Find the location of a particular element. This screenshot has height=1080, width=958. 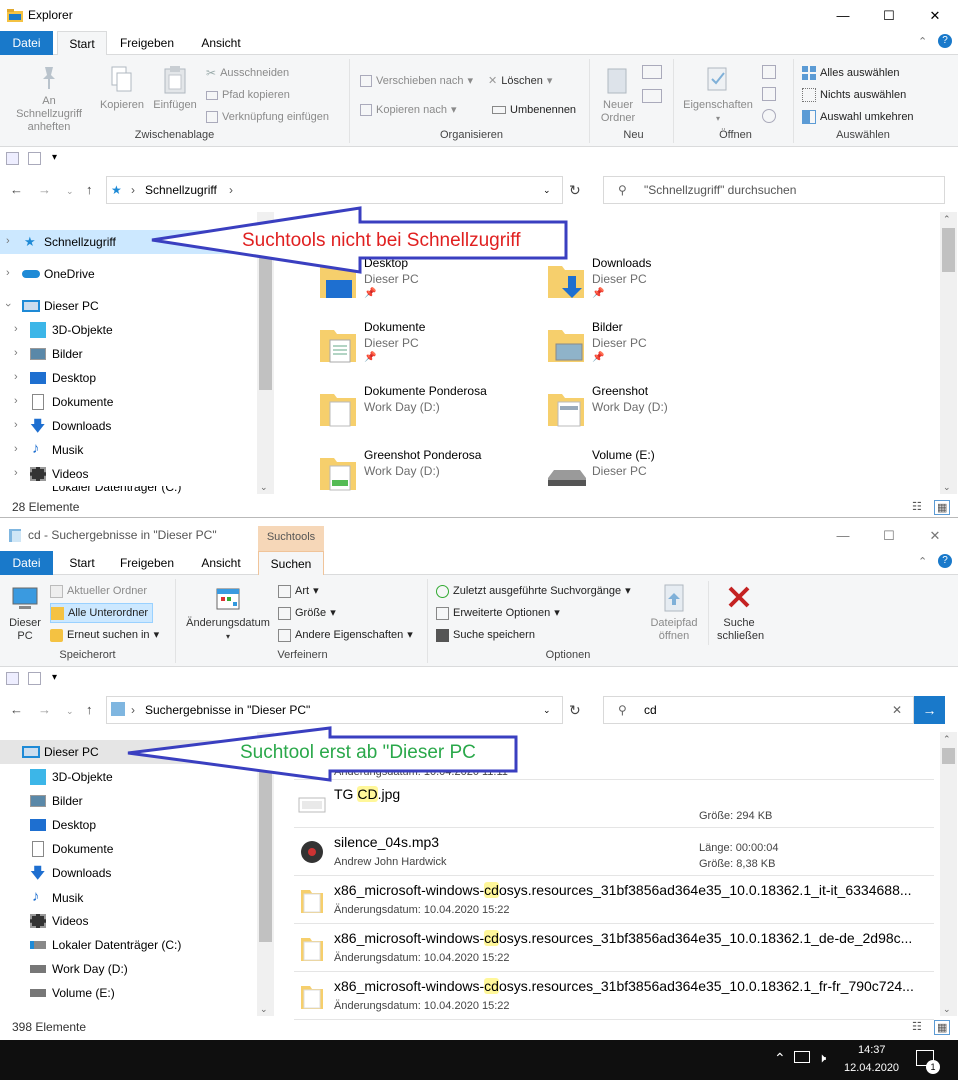

nav-item-downloads: 🡇 Downloads is located at coordinates (128, 873).